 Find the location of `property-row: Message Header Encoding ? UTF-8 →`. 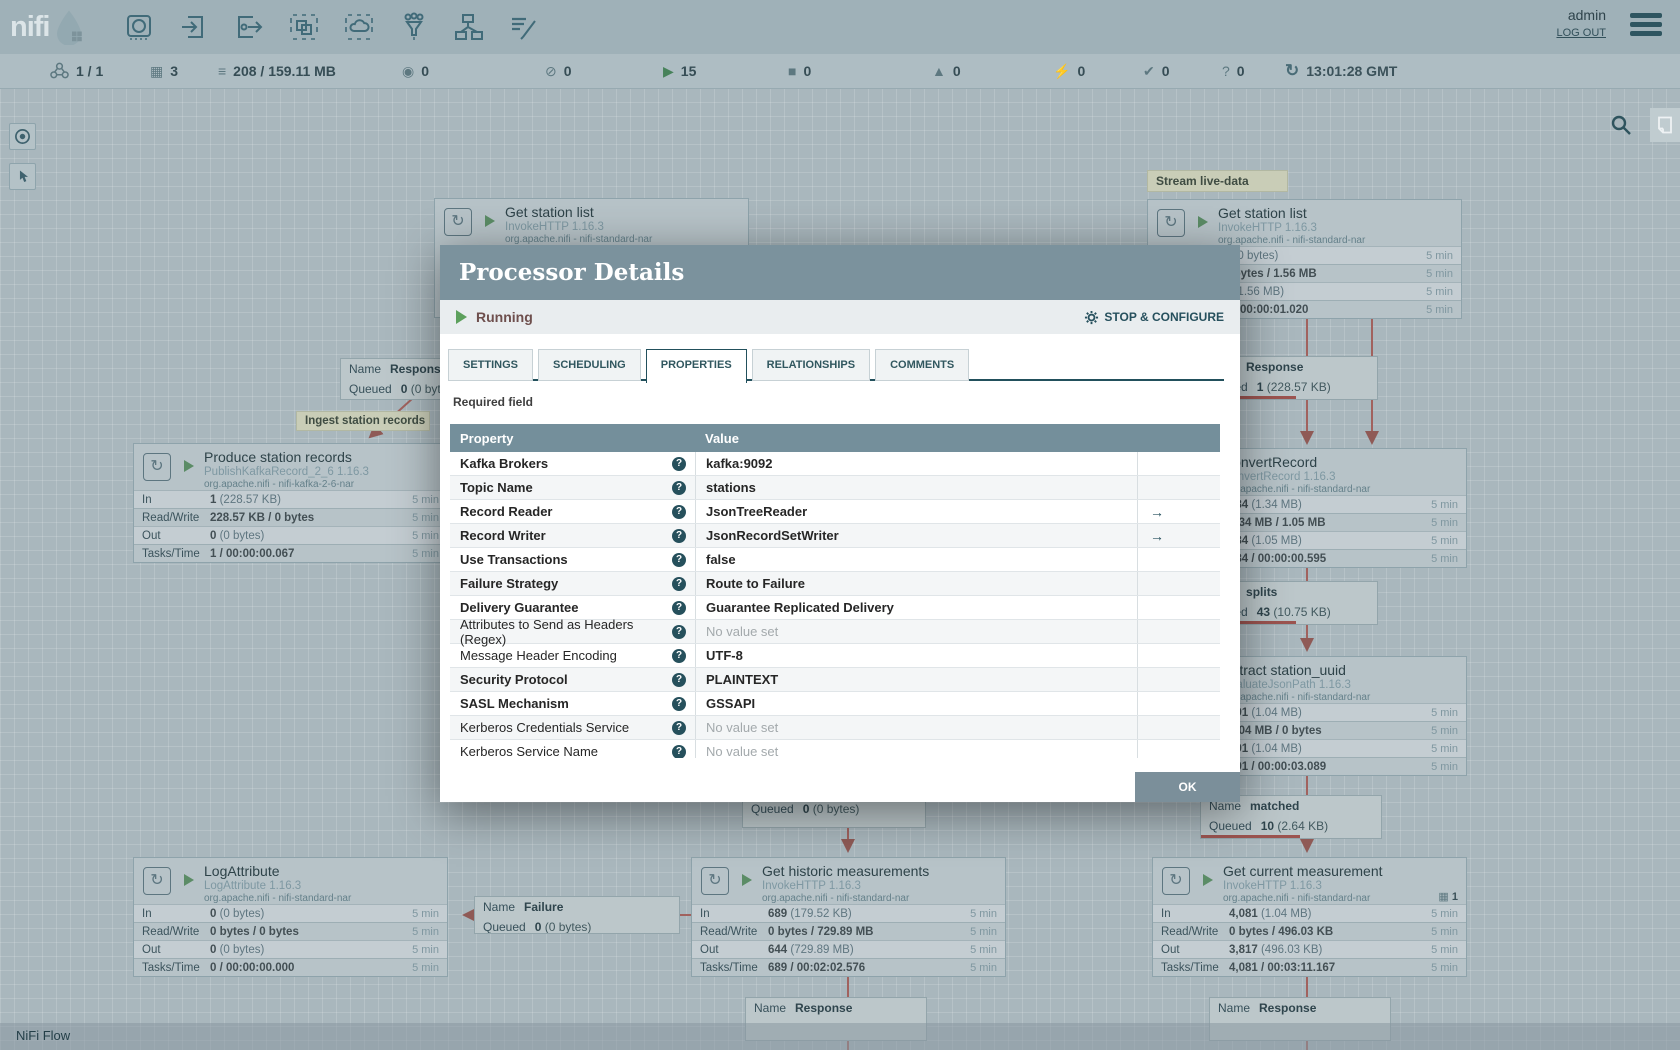

property-row: Message Header Encoding ? UTF-8 → is located at coordinates (835, 656).